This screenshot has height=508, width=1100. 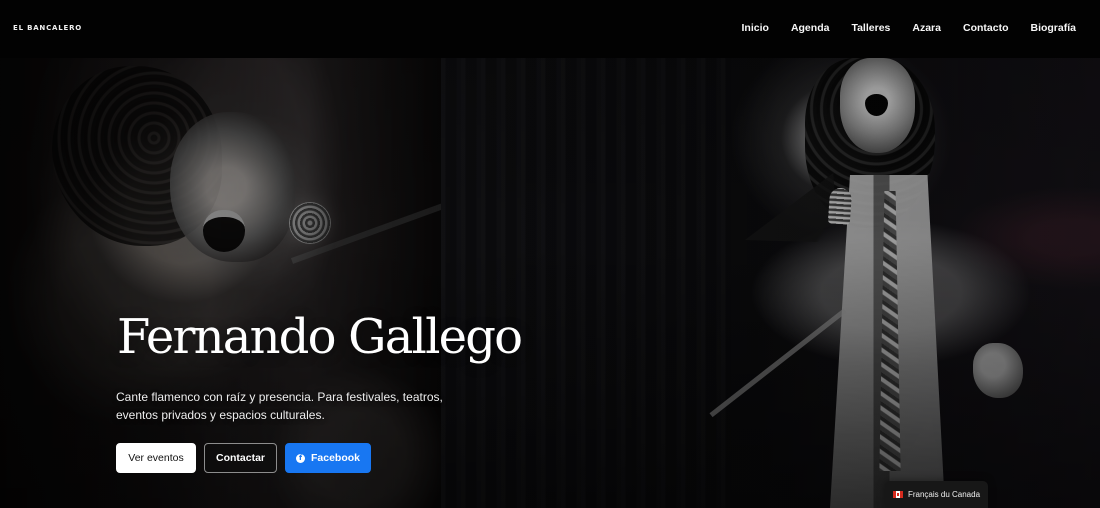 I want to click on facebook-label: Facebook, so click(x=335, y=458).